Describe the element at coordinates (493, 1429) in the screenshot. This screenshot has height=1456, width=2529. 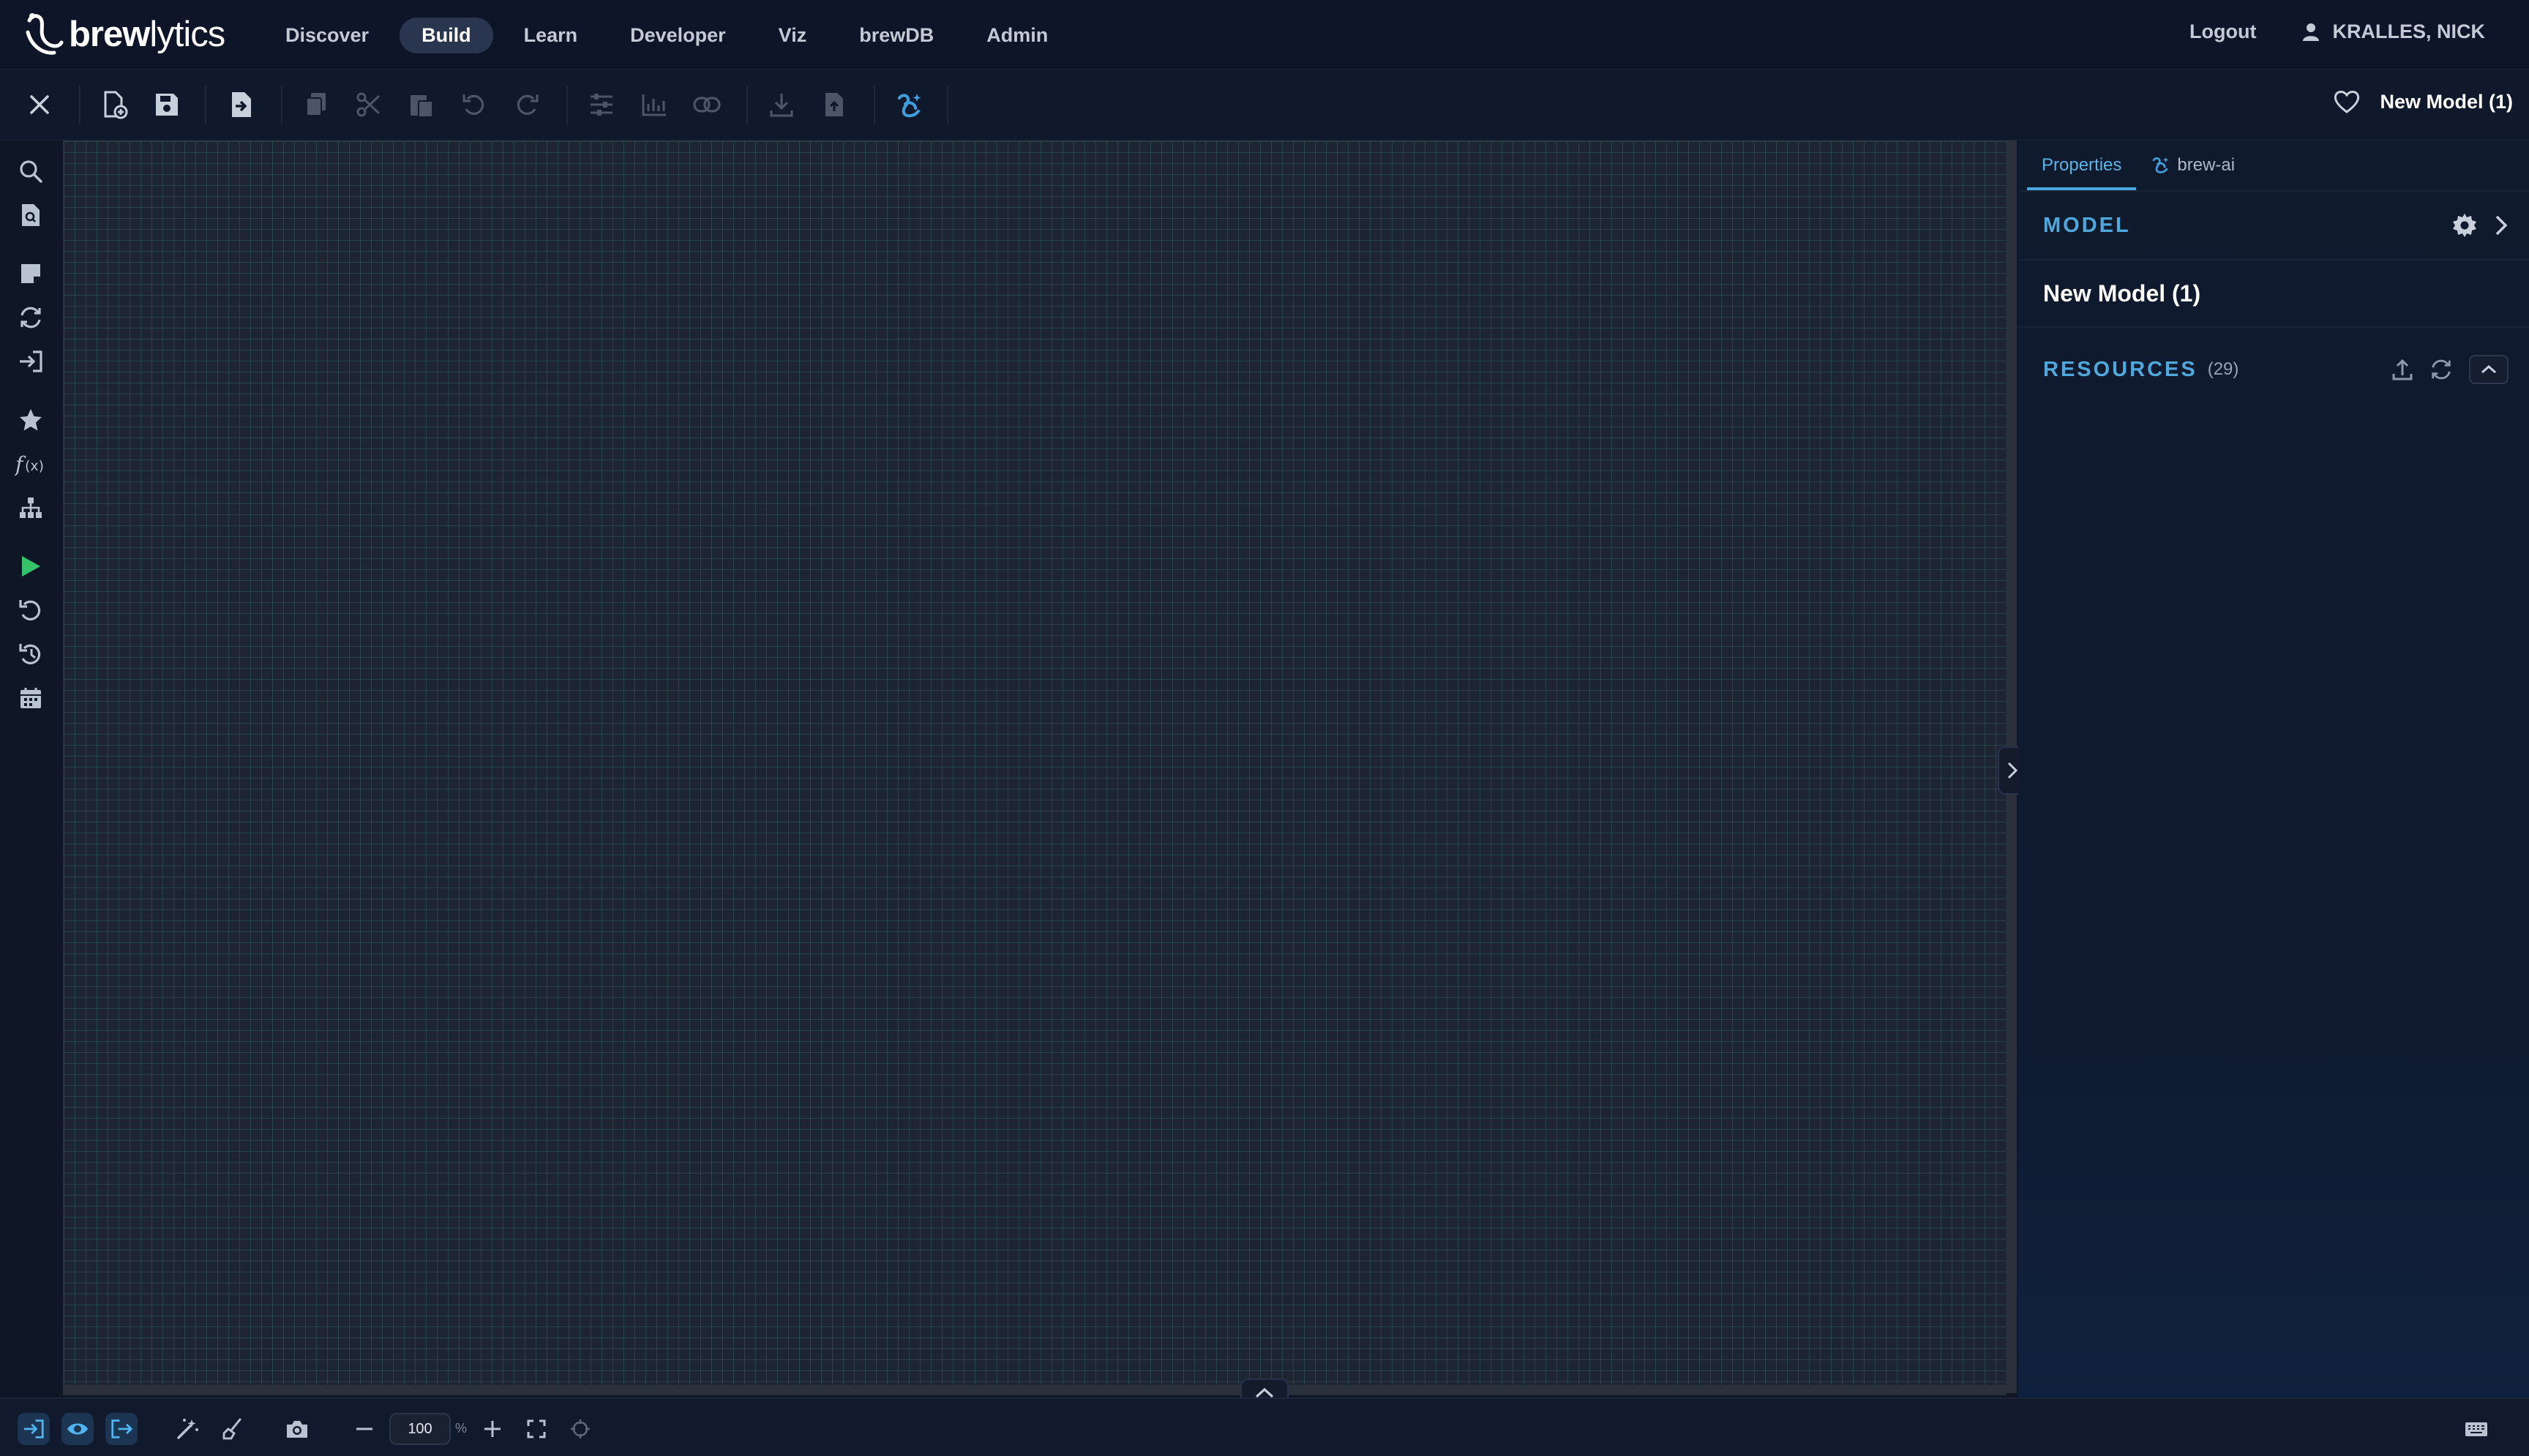
I see `zoom-in-icon` at that location.